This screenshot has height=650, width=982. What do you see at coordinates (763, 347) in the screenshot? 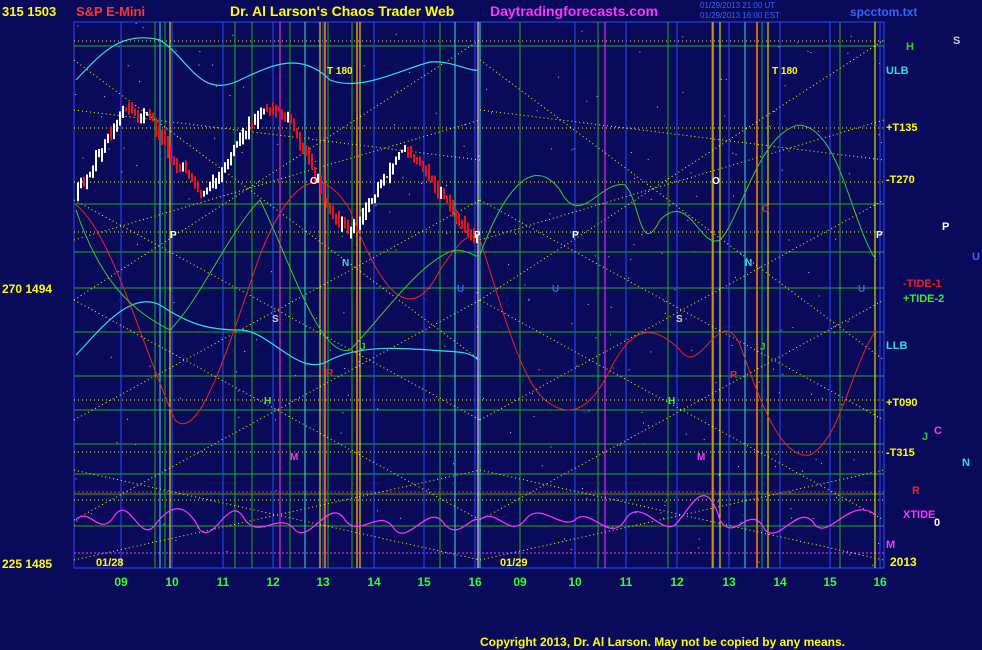
I see `in-chart-label: J` at bounding box center [763, 347].